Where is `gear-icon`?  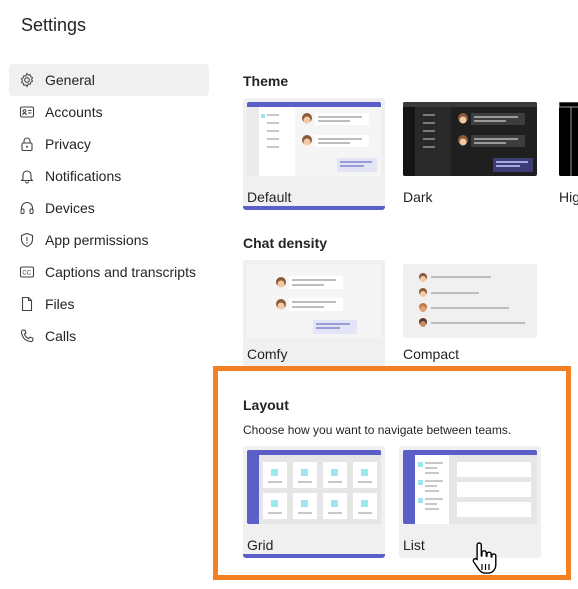 gear-icon is located at coordinates (27, 80).